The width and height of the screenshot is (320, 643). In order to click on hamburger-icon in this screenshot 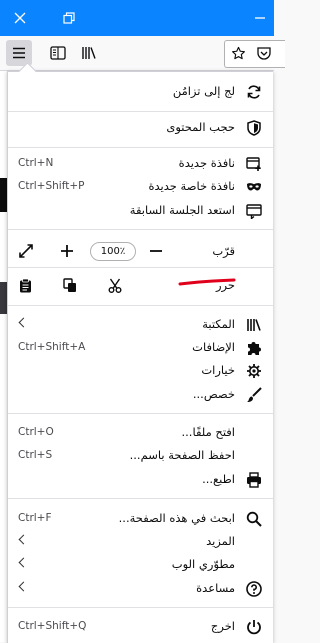, I will do `click(19, 53)`.